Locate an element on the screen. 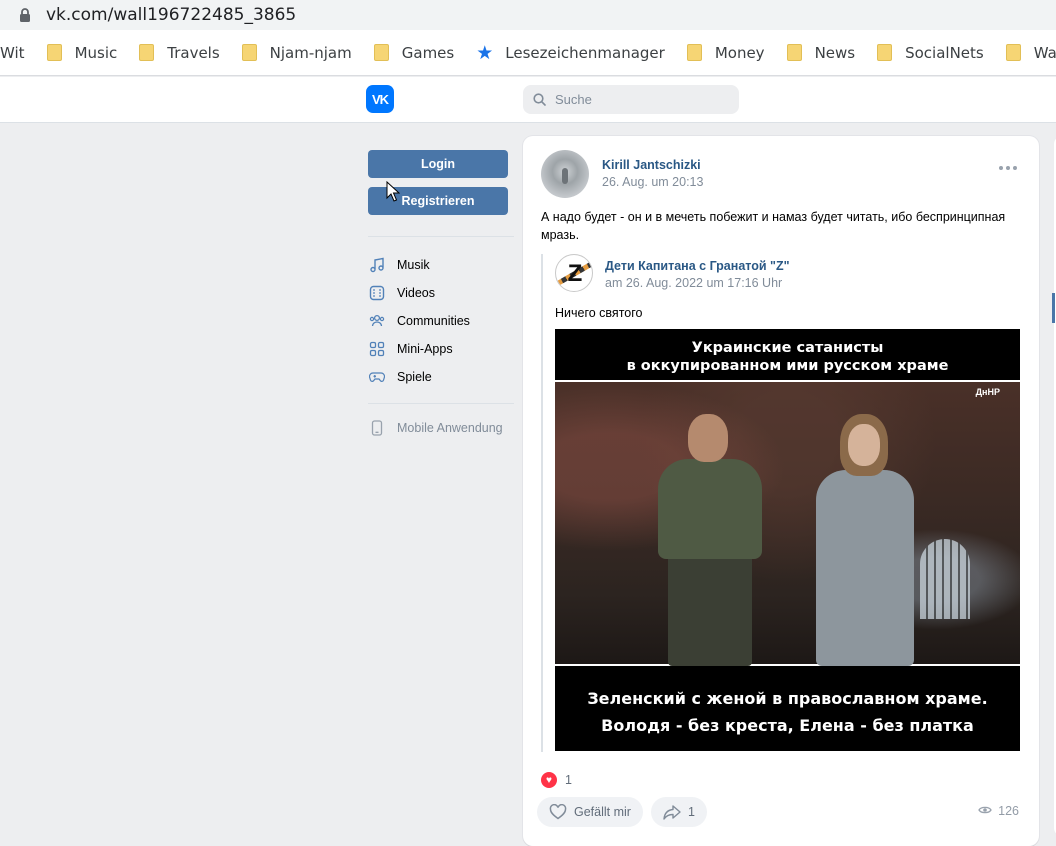 Image resolution: width=1056 pixels, height=846 pixels. sidebar-item-label: Musik is located at coordinates (413, 265).